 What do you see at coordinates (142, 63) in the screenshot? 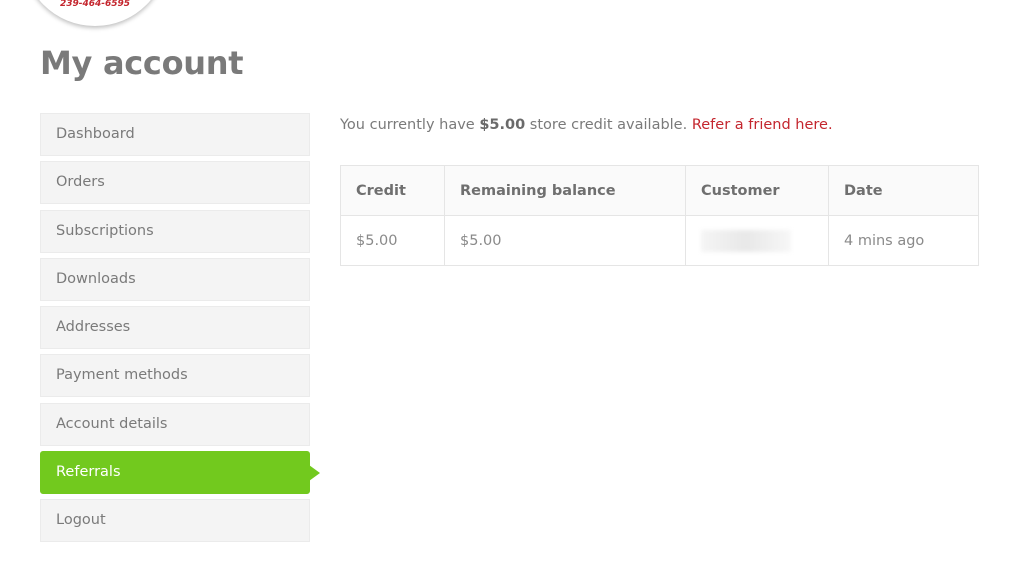
I see `page-title: My account` at bounding box center [142, 63].